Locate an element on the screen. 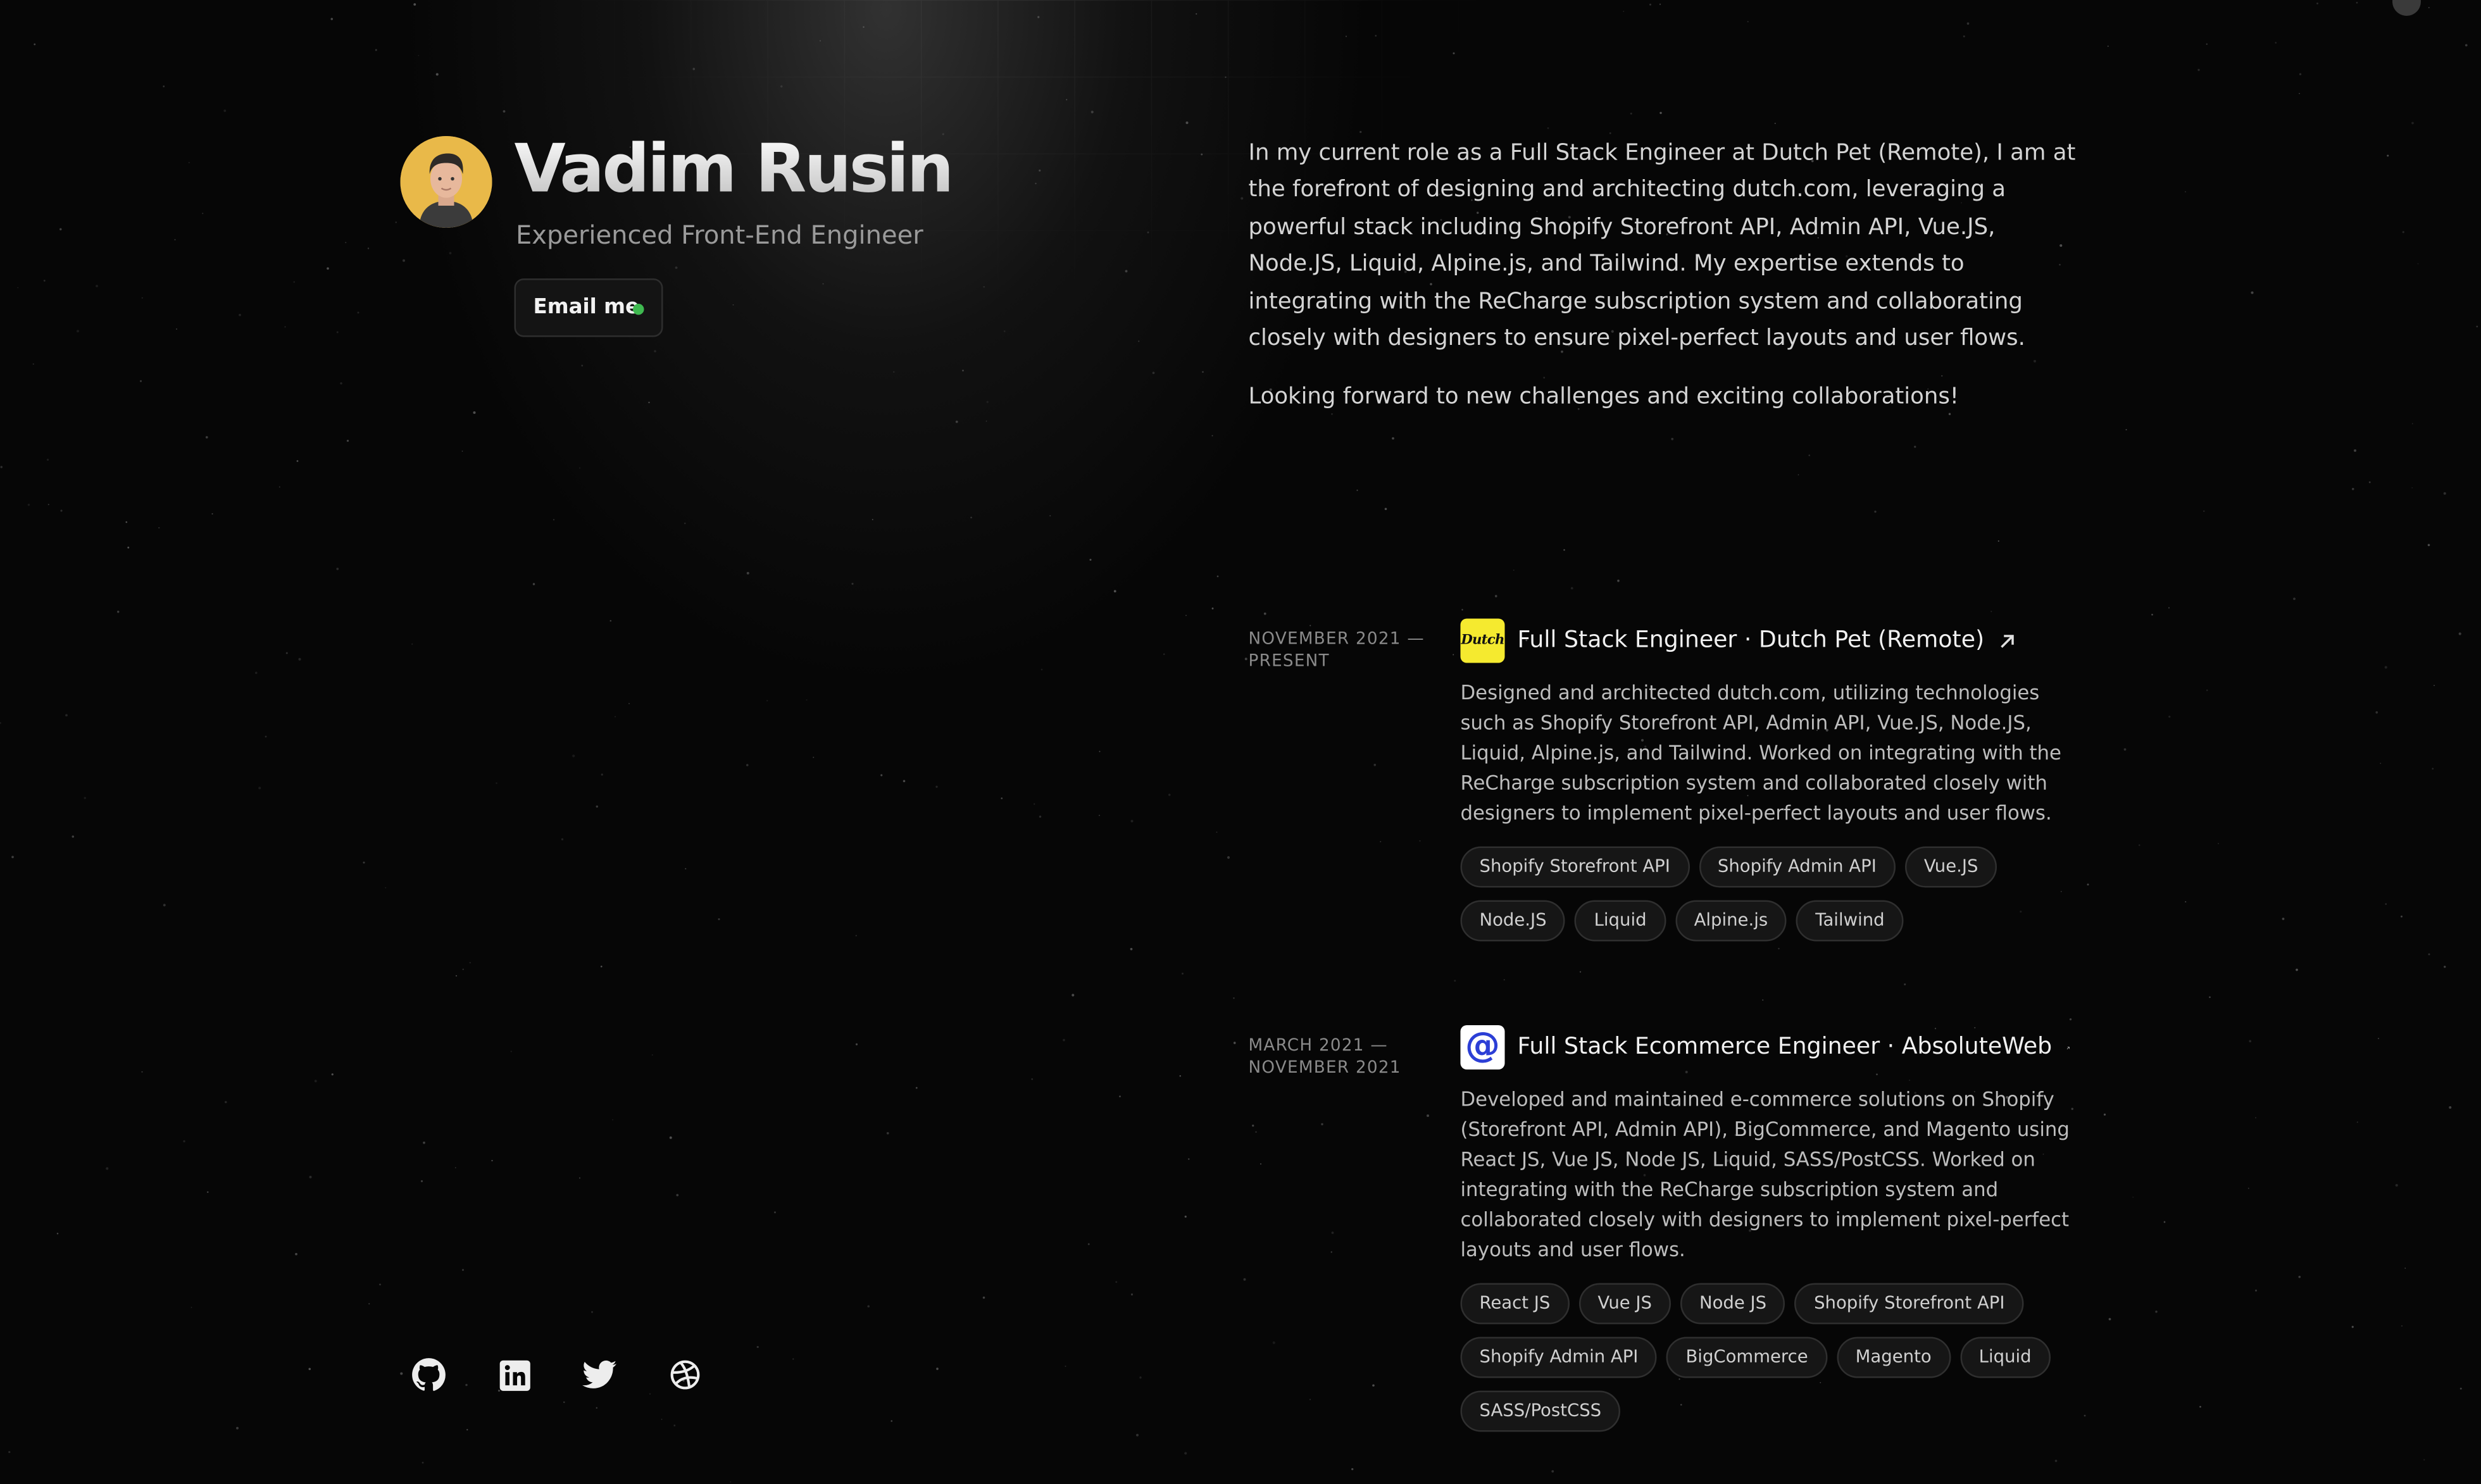  email-me-button: Email me is located at coordinates (588, 307).